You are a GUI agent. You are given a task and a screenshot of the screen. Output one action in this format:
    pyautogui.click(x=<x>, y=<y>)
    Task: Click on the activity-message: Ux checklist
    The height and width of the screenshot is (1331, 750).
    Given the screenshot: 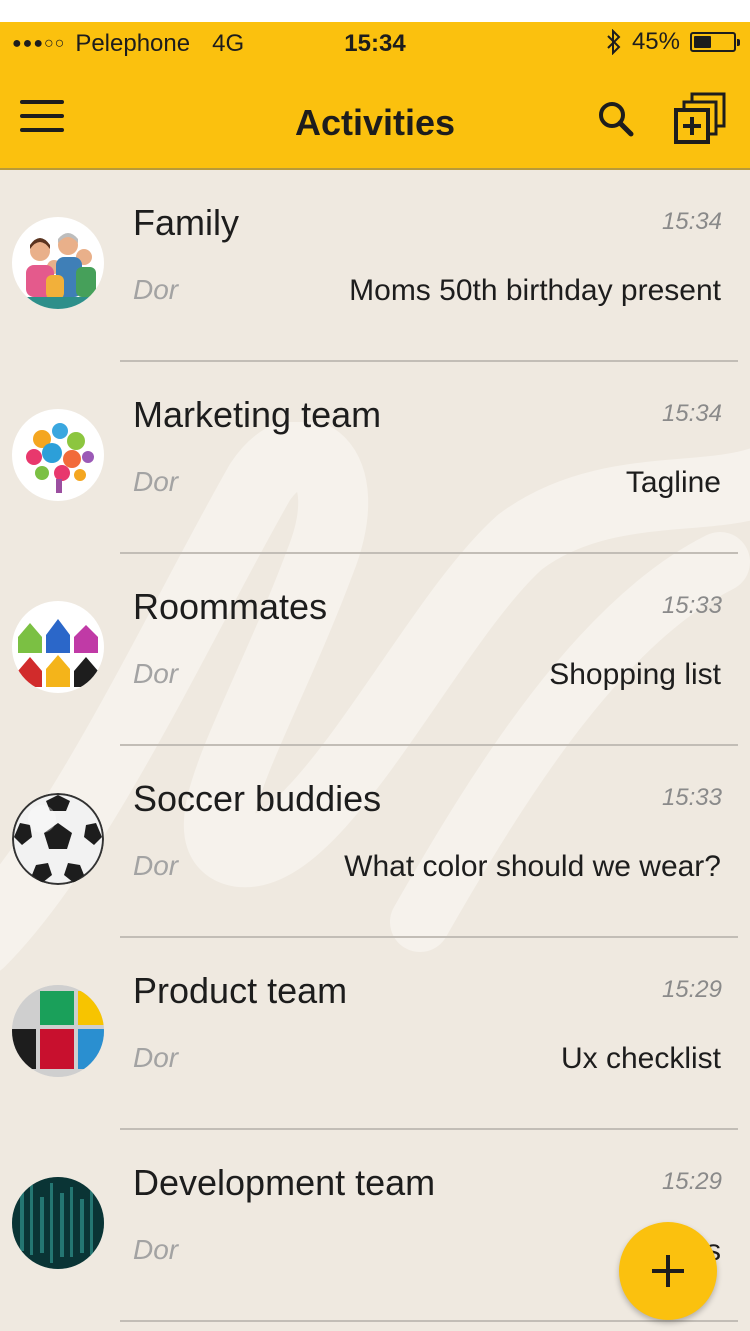 What is the action you would take?
    pyautogui.click(x=640, y=1058)
    